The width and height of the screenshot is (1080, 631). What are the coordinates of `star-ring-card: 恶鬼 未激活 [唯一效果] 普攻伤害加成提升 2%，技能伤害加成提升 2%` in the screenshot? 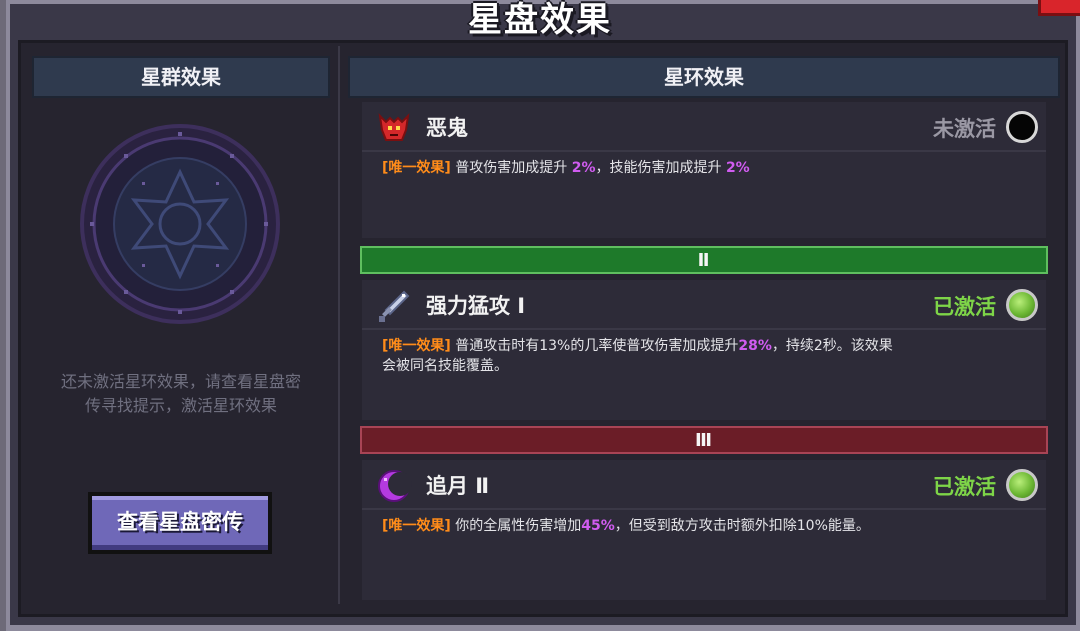 It's located at (704, 170).